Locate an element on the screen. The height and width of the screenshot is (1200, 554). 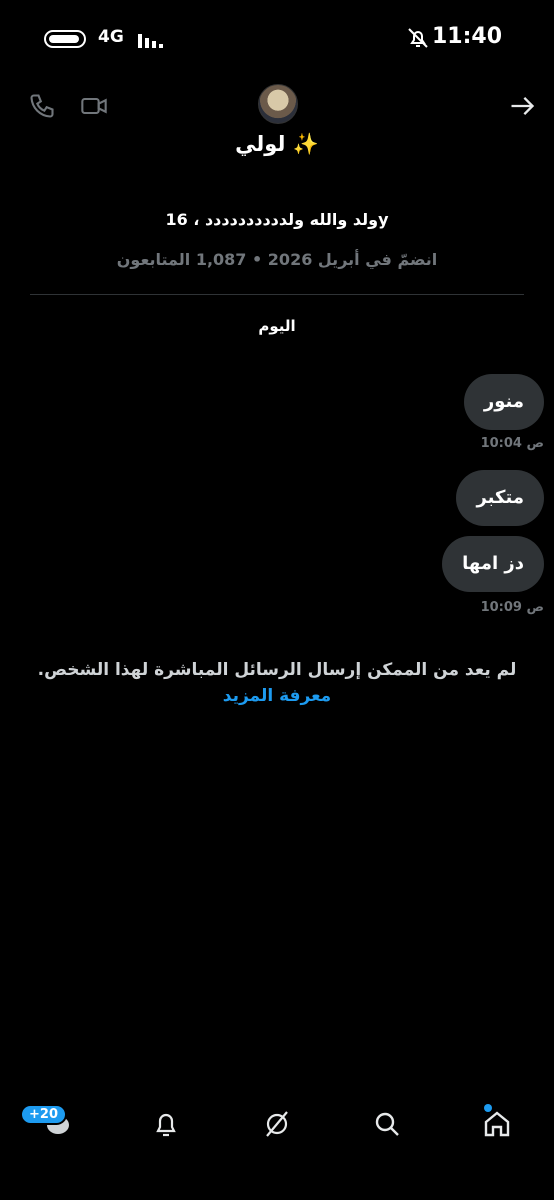
divider is located at coordinates (277, 294).